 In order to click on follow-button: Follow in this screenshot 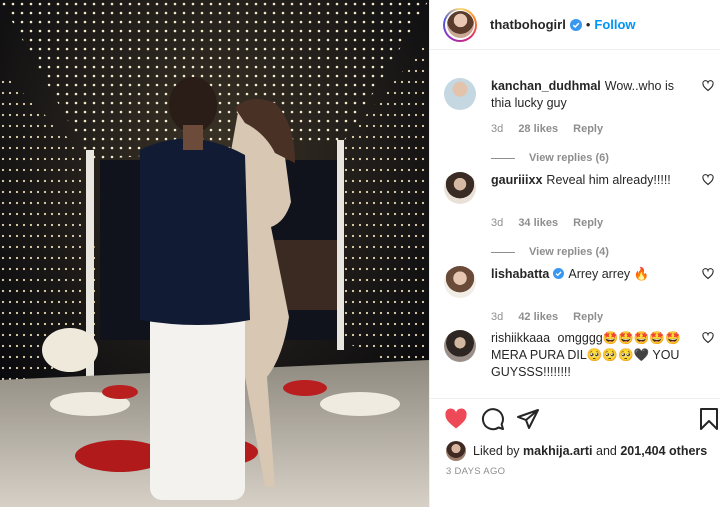, I will do `click(614, 24)`.